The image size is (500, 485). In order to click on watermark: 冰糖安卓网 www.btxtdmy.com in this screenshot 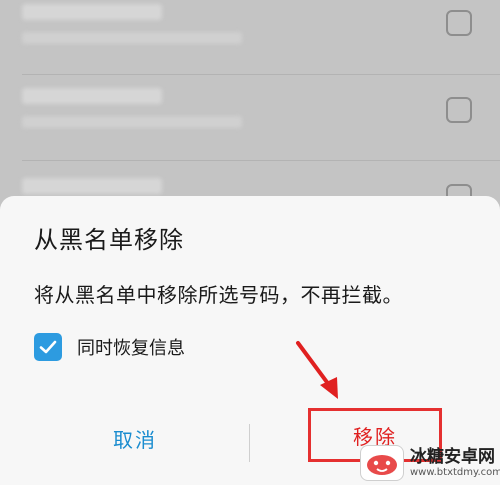, I will do `click(430, 462)`.